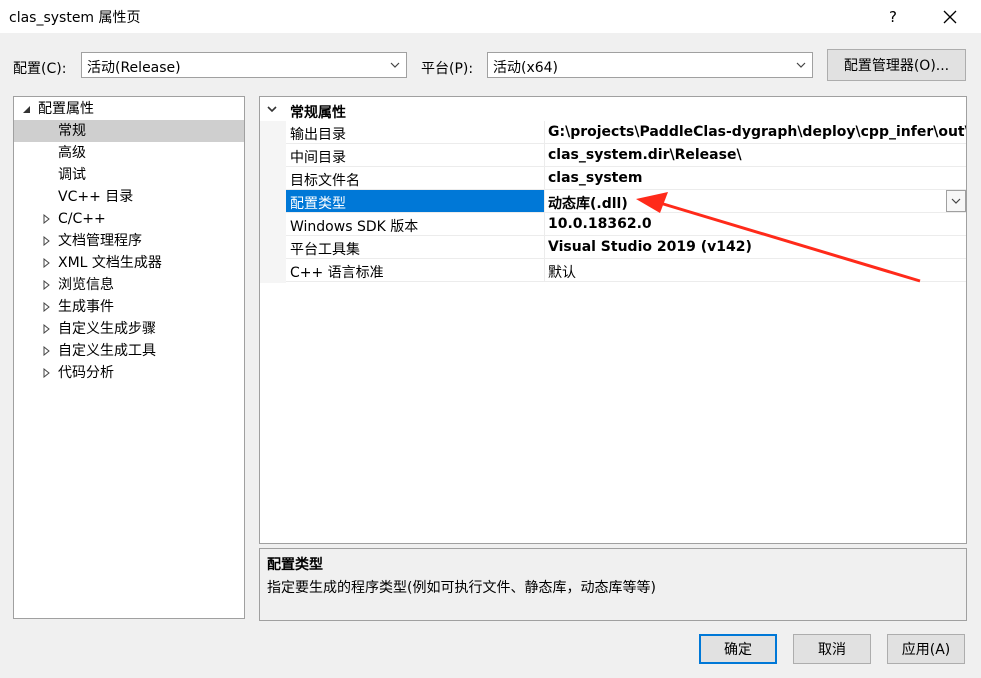 The width and height of the screenshot is (981, 678). I want to click on category-general-properties: 常规属性, so click(613, 110).